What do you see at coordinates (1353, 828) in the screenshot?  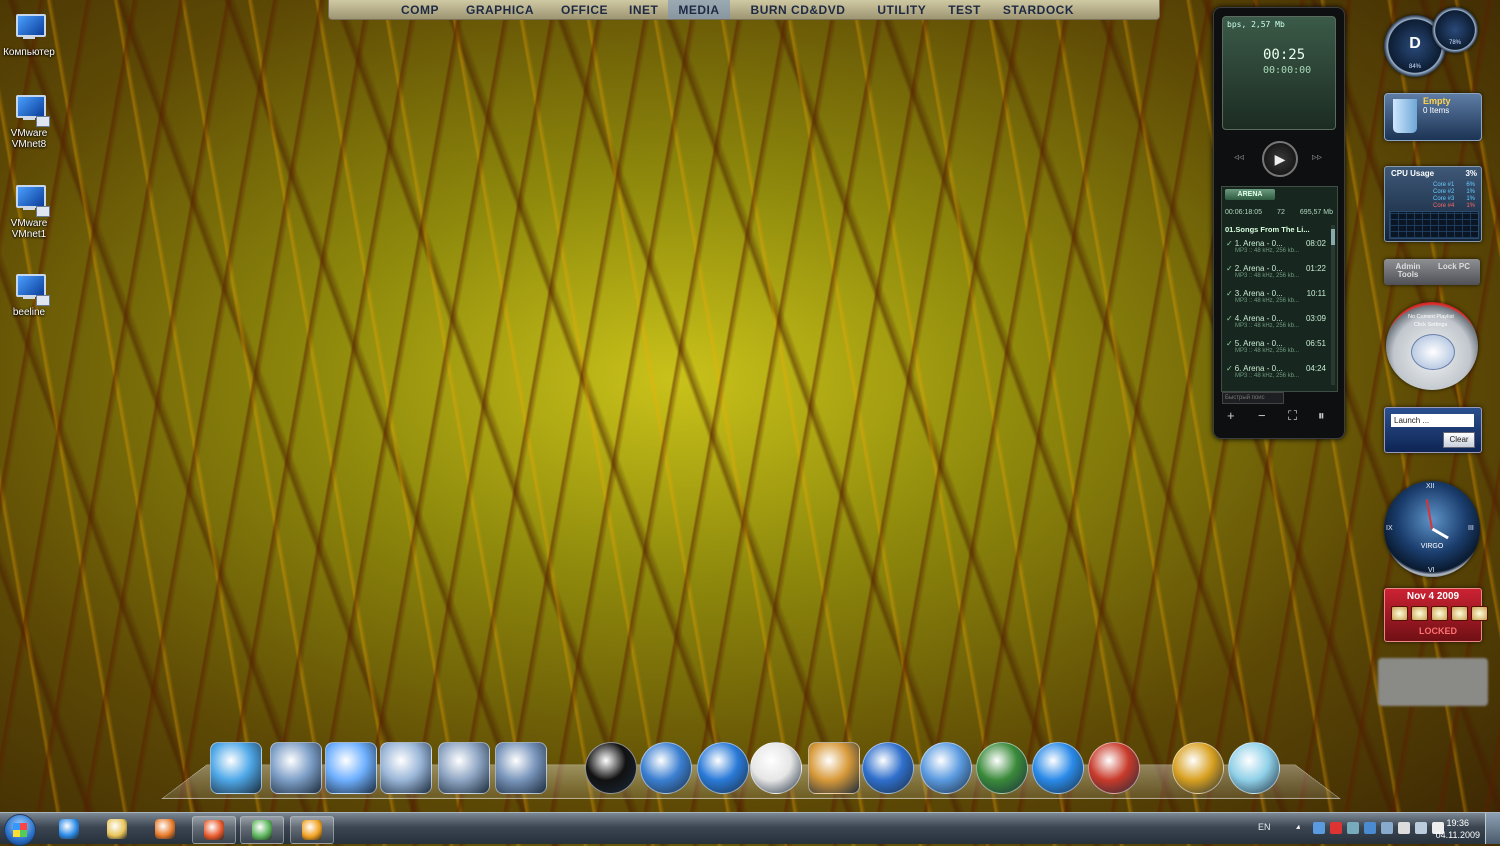 I see `tray-network-icon` at bounding box center [1353, 828].